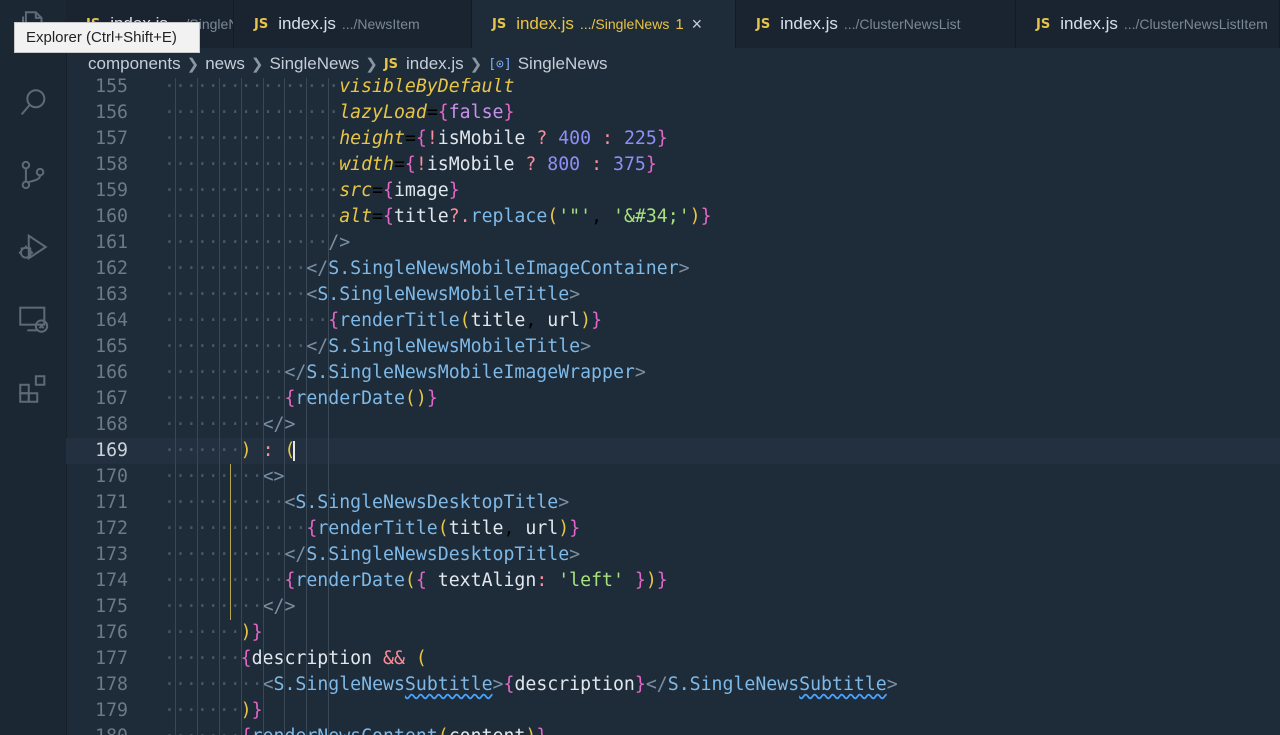  What do you see at coordinates (697, 24) in the screenshot?
I see `close-icon: ×` at bounding box center [697, 24].